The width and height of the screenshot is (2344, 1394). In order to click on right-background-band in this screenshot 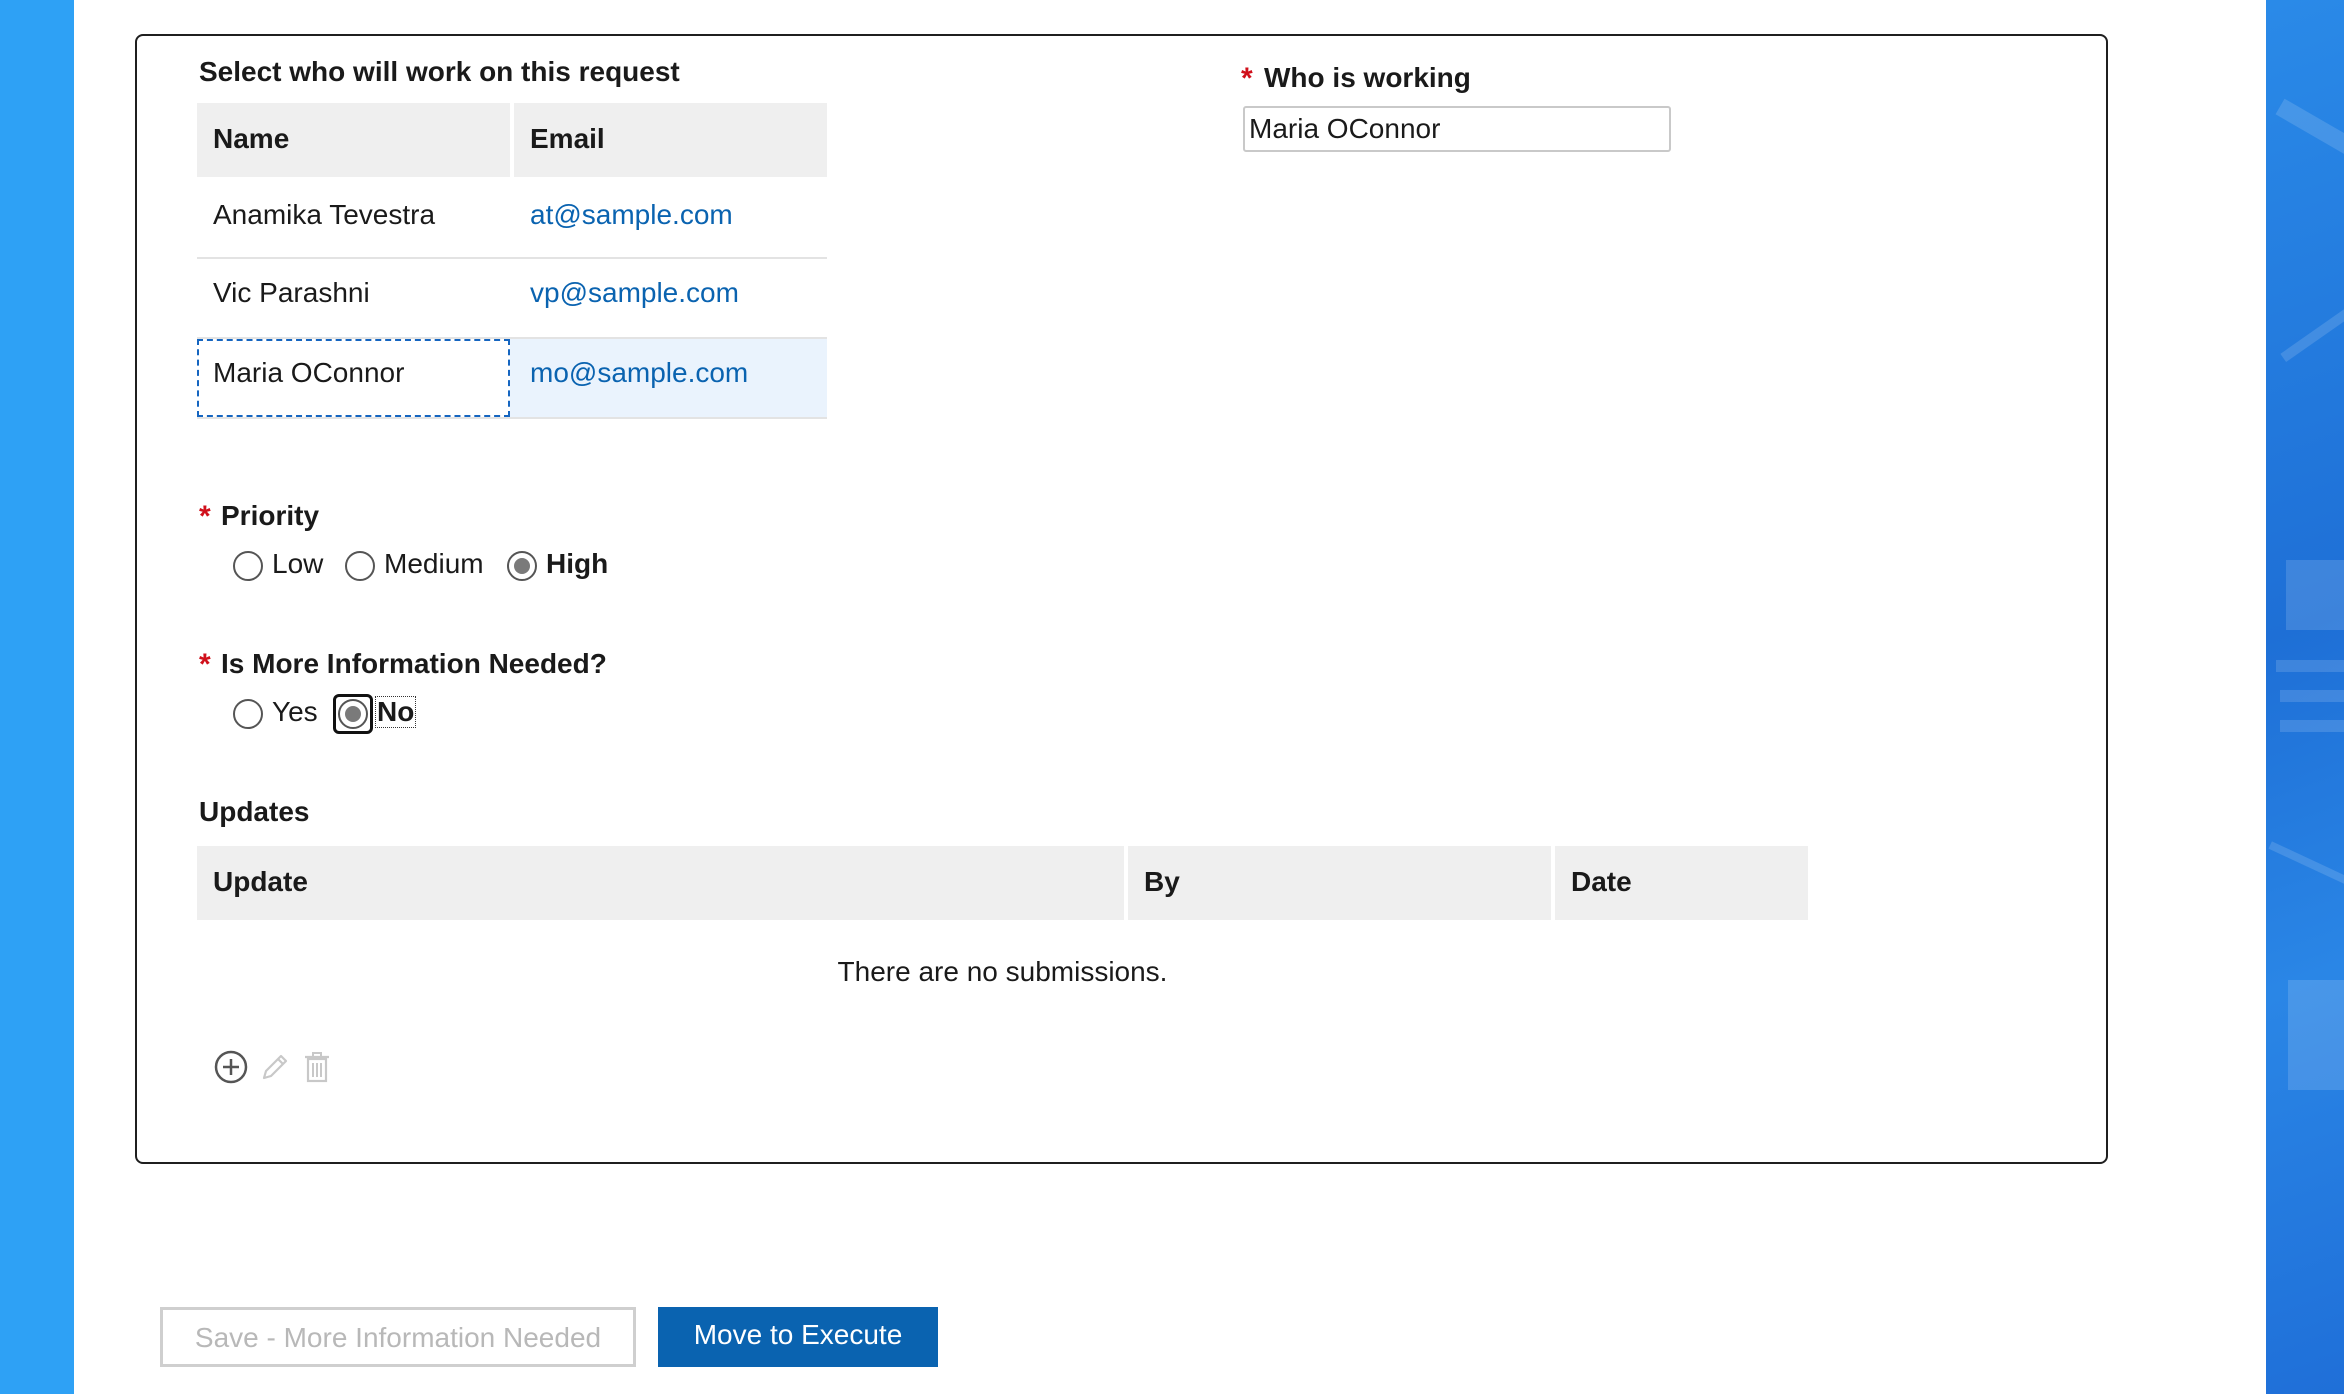, I will do `click(2305, 697)`.